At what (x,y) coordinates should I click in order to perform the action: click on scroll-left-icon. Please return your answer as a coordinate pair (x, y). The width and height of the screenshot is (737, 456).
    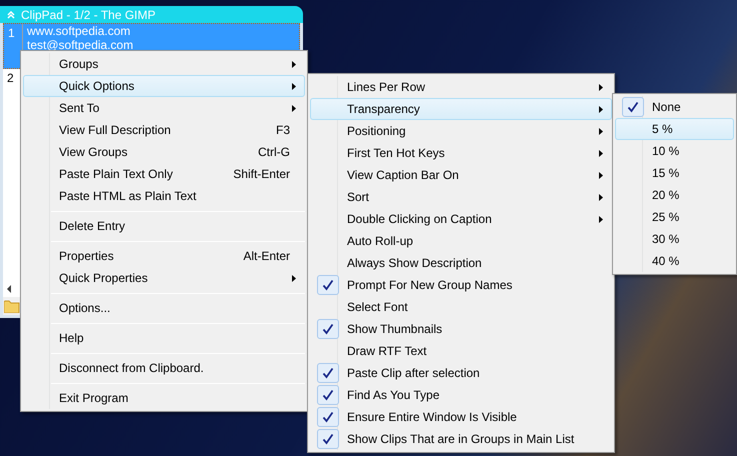
    Looking at the image, I should click on (9, 289).